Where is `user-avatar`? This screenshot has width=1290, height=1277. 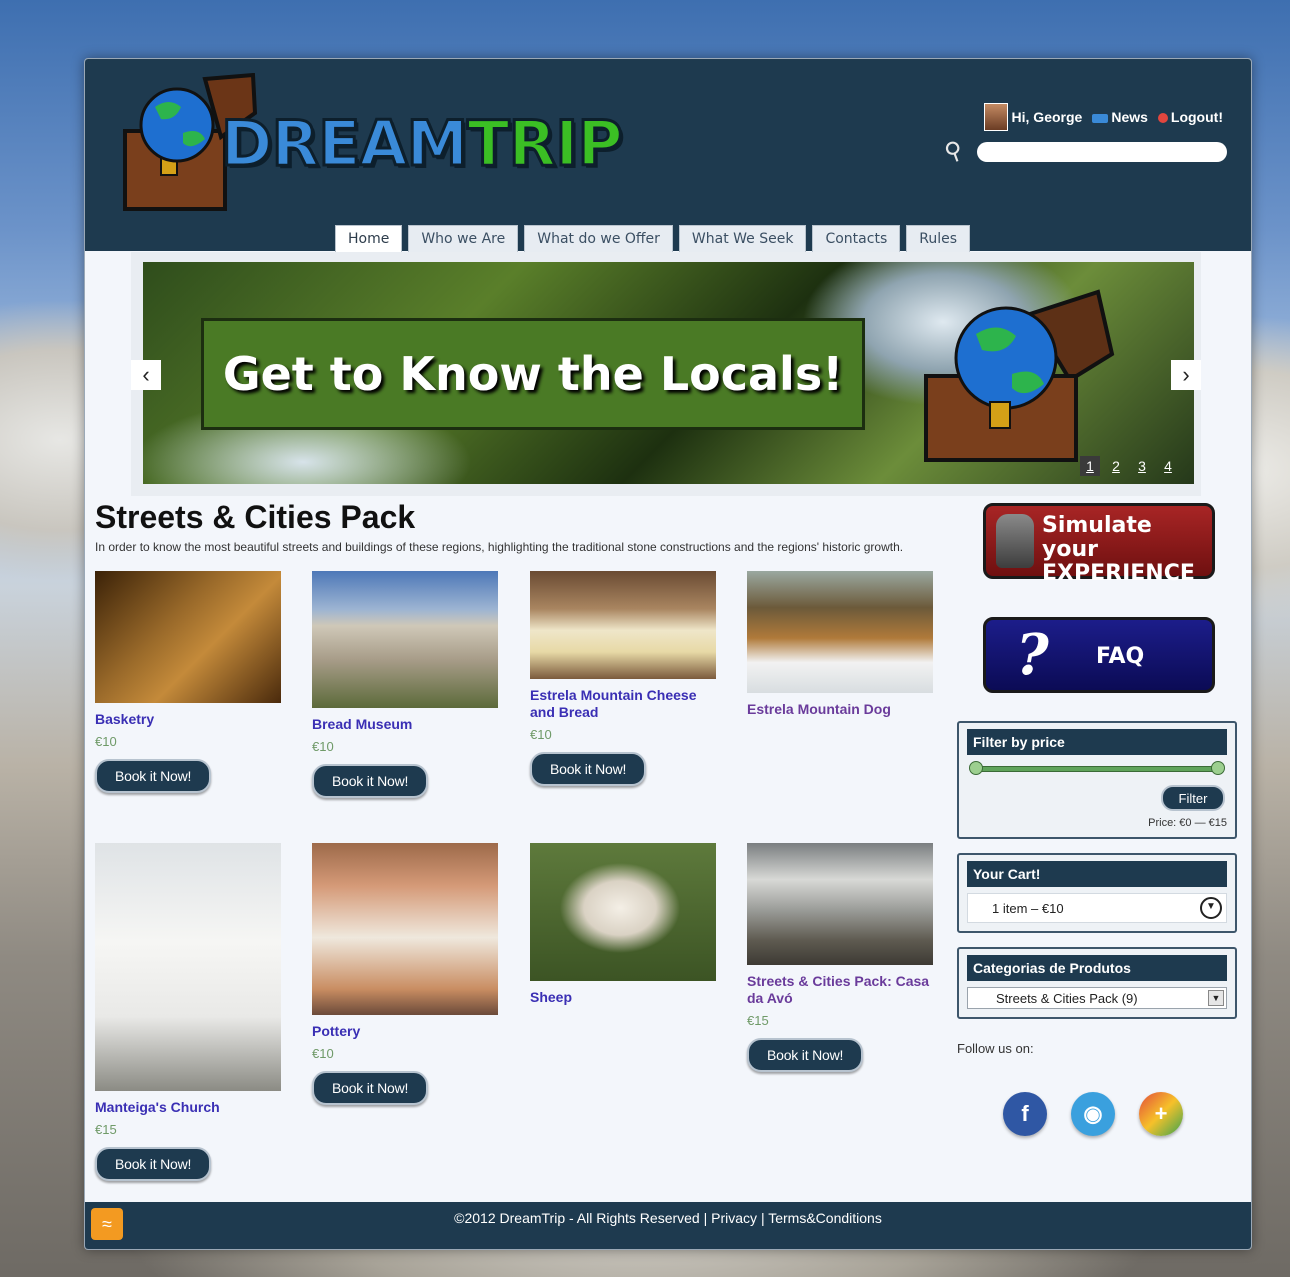
user-avatar is located at coordinates (995, 117).